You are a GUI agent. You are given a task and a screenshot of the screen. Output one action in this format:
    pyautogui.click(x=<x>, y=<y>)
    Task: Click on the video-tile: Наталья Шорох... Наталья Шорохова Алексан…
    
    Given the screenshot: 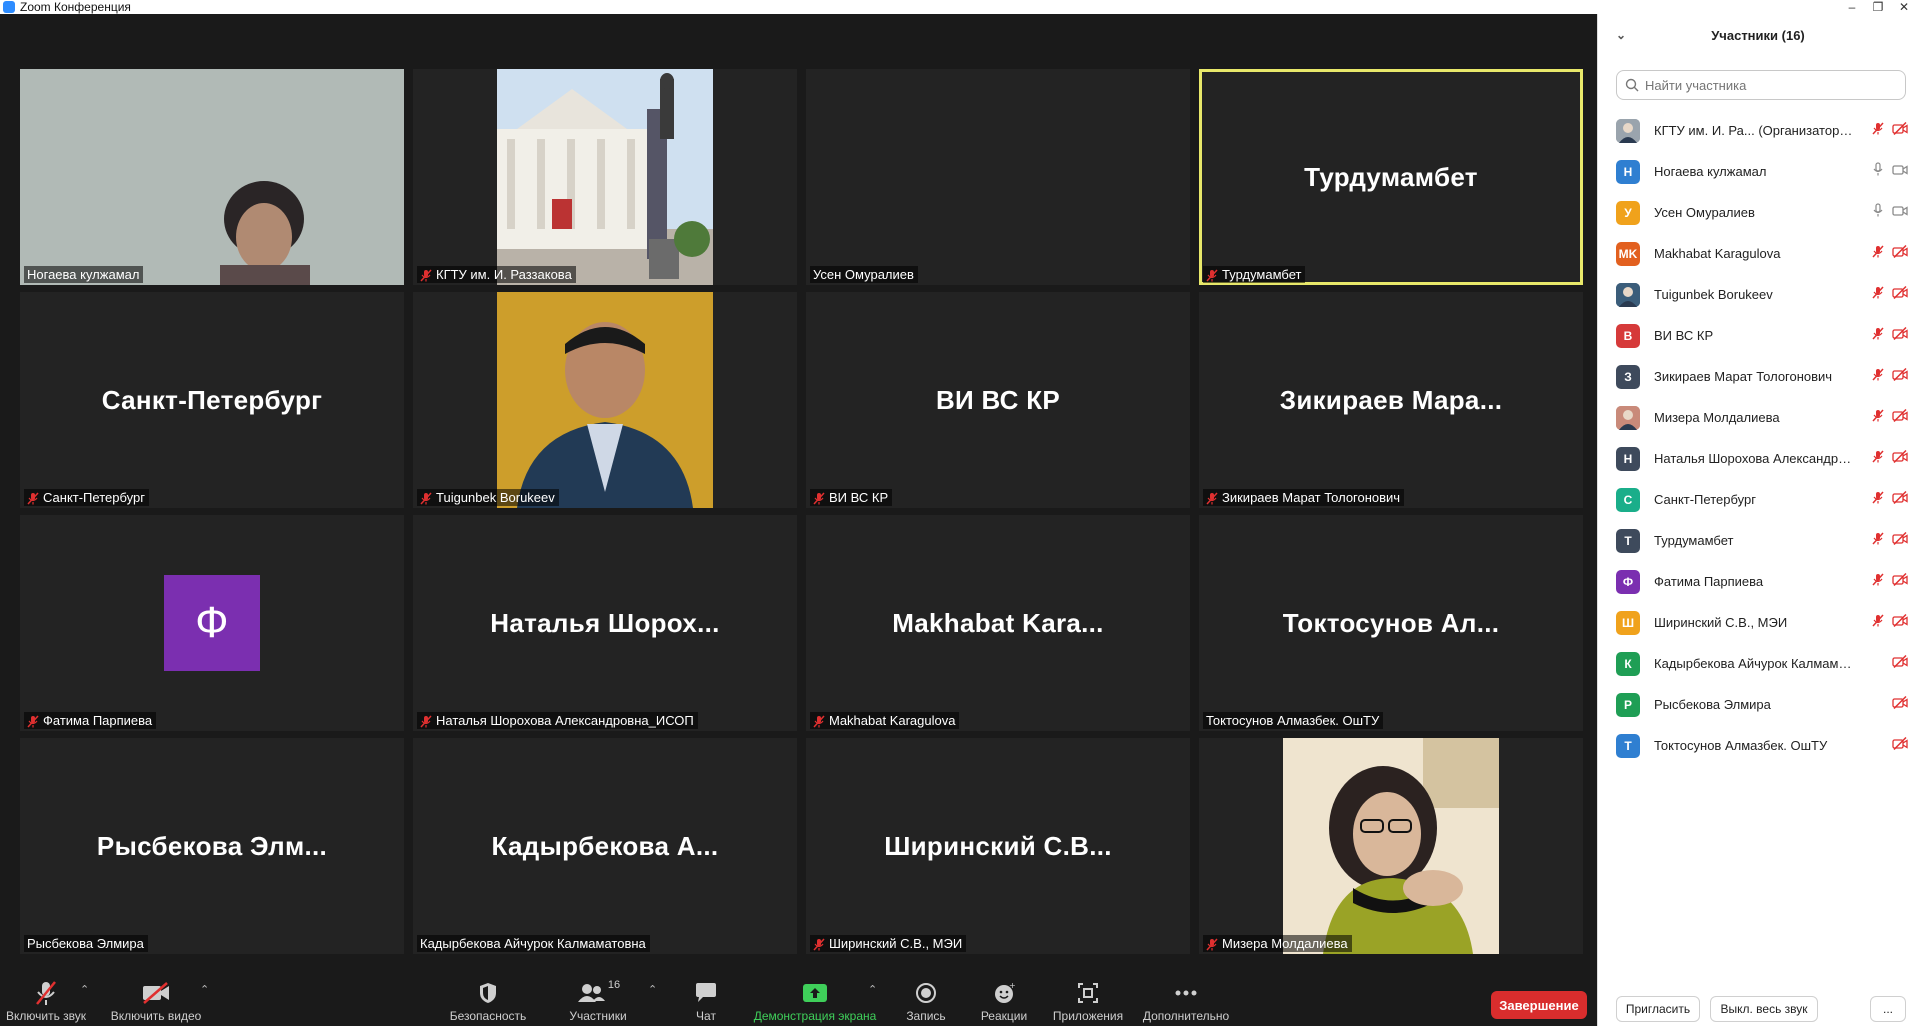 What is the action you would take?
    pyautogui.click(x=605, y=623)
    